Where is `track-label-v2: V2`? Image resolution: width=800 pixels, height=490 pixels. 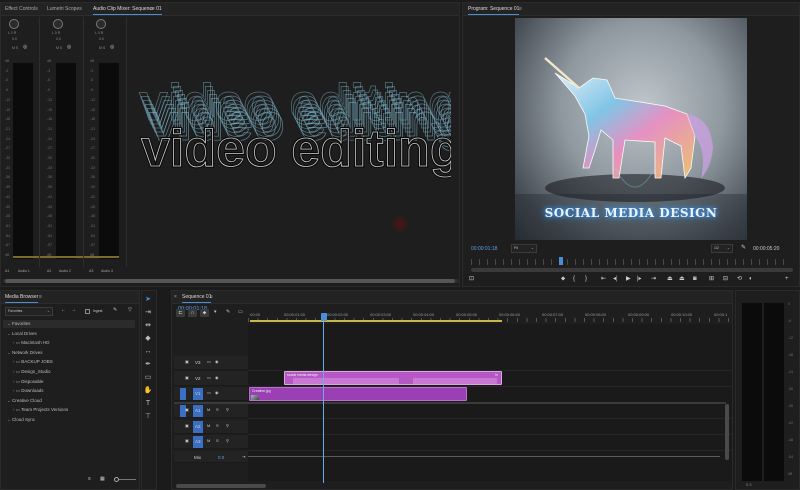 track-label-v2: V2 is located at coordinates (198, 378).